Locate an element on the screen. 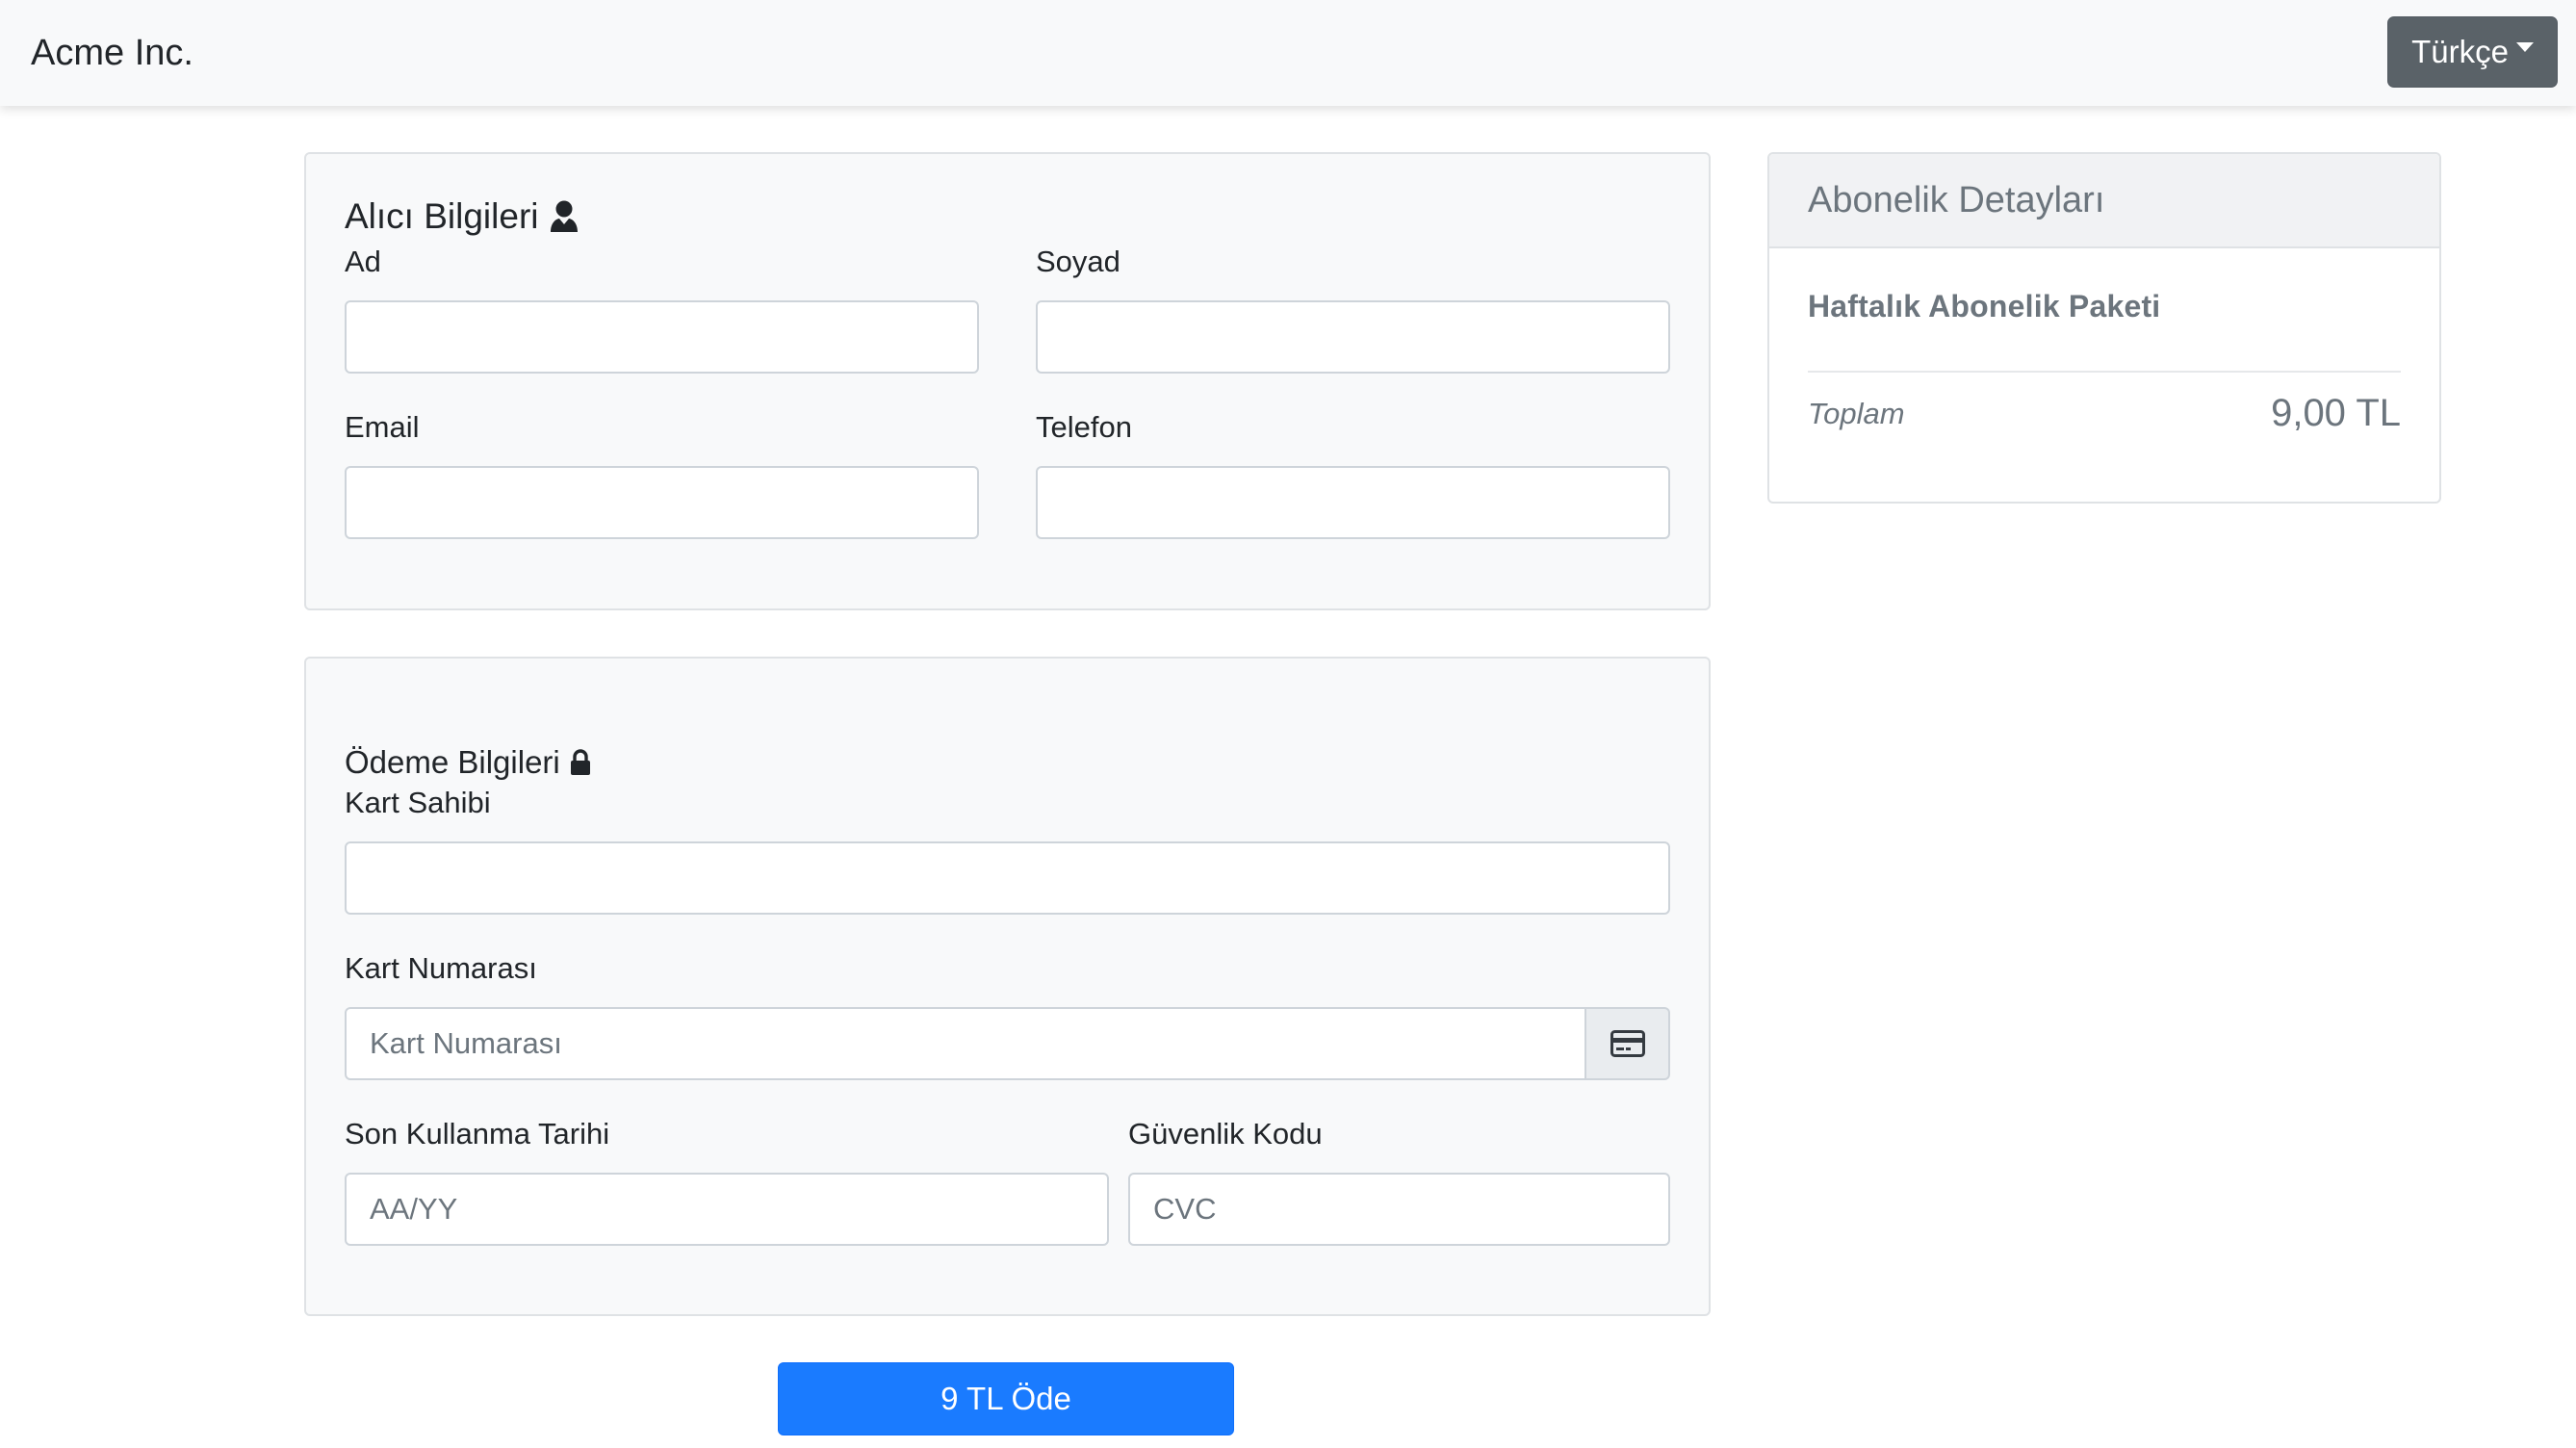 The image size is (2576, 1448). credit-card-icon is located at coordinates (1627, 1043).